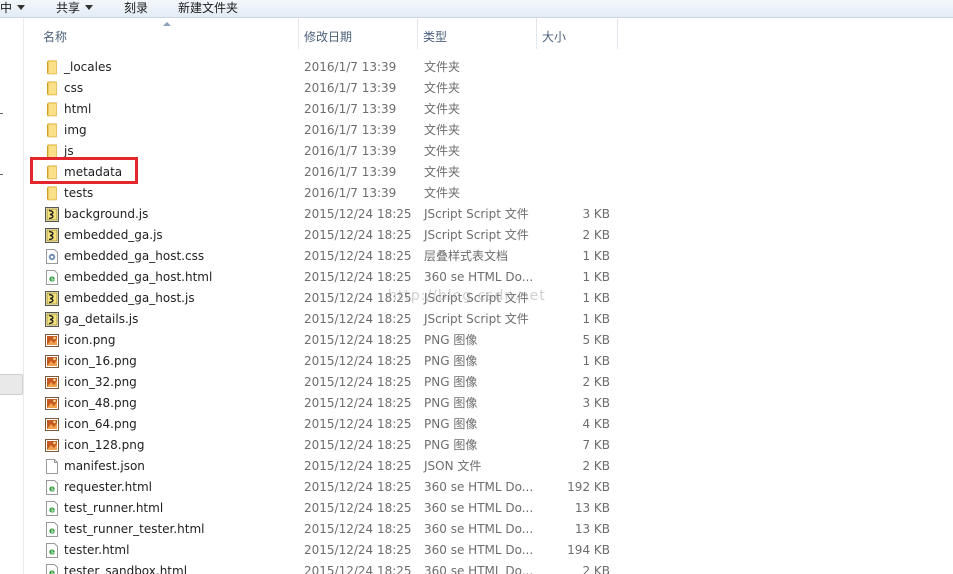 This screenshot has height=574, width=953. I want to click on column-header-type-label: 类型, so click(435, 37).